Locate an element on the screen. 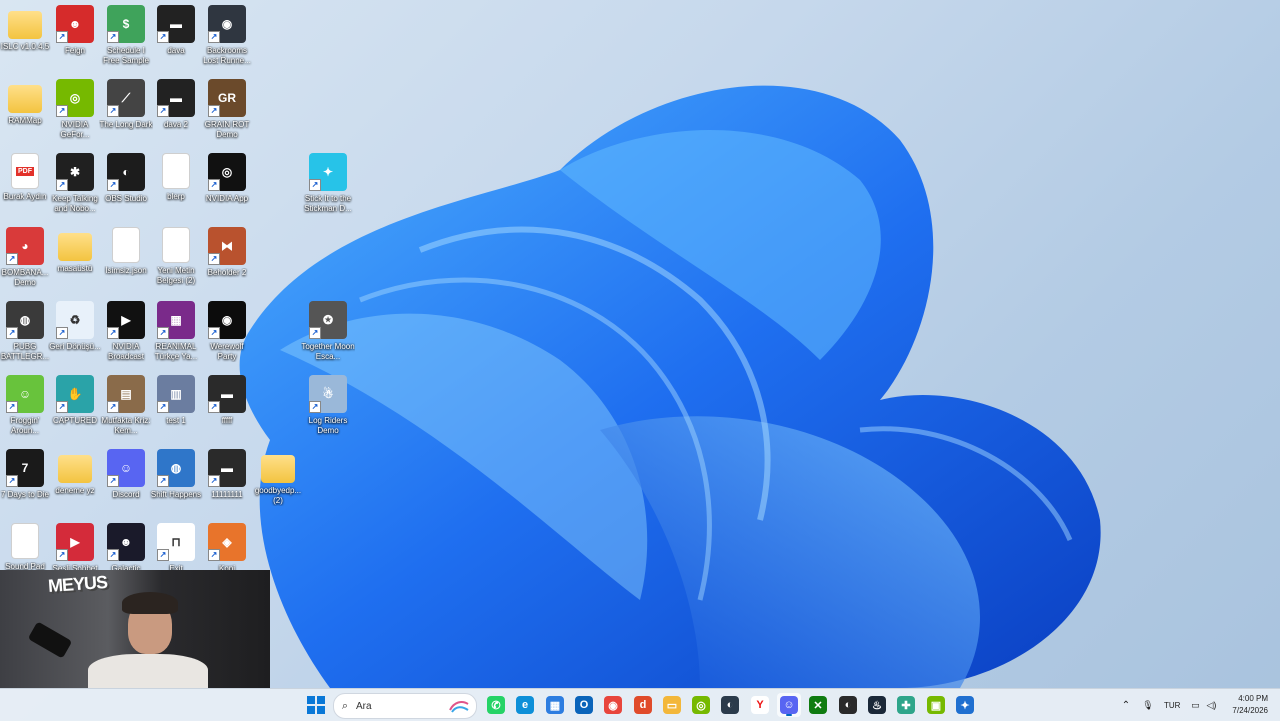  file-explorer-icon: ▭ is located at coordinates (672, 705).